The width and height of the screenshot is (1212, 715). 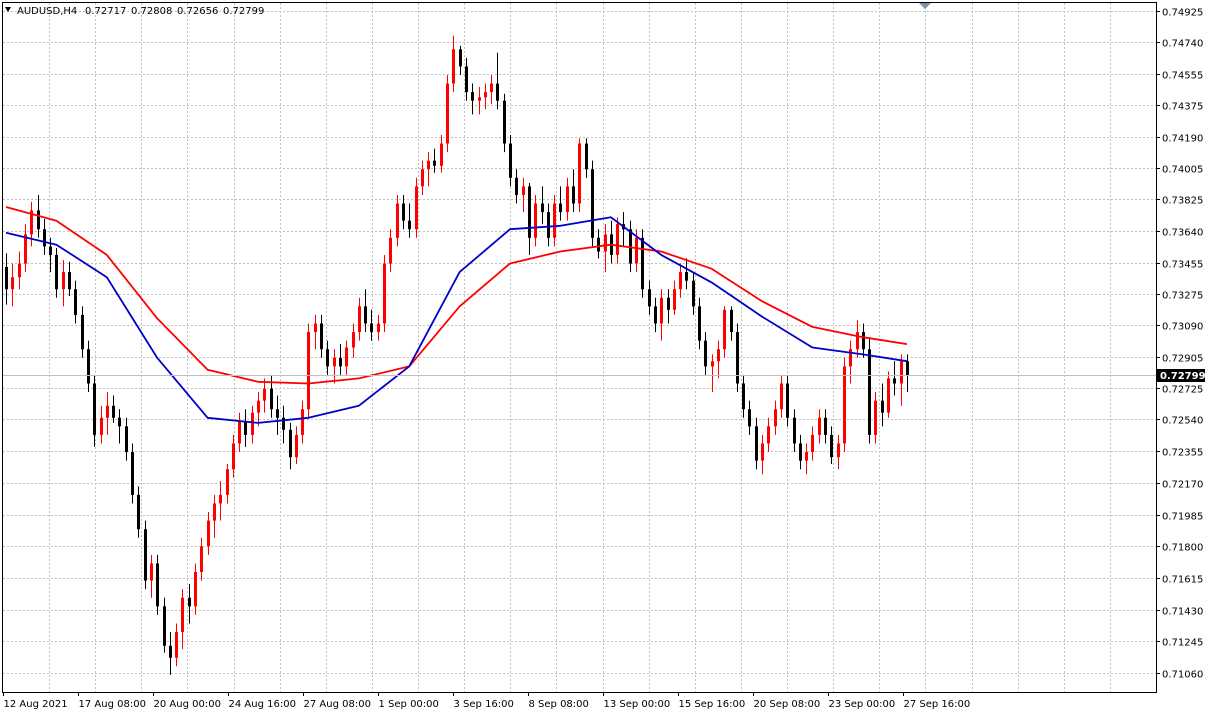 What do you see at coordinates (187, 704) in the screenshot?
I see `time-tick-label: 20 Aug 00:00` at bounding box center [187, 704].